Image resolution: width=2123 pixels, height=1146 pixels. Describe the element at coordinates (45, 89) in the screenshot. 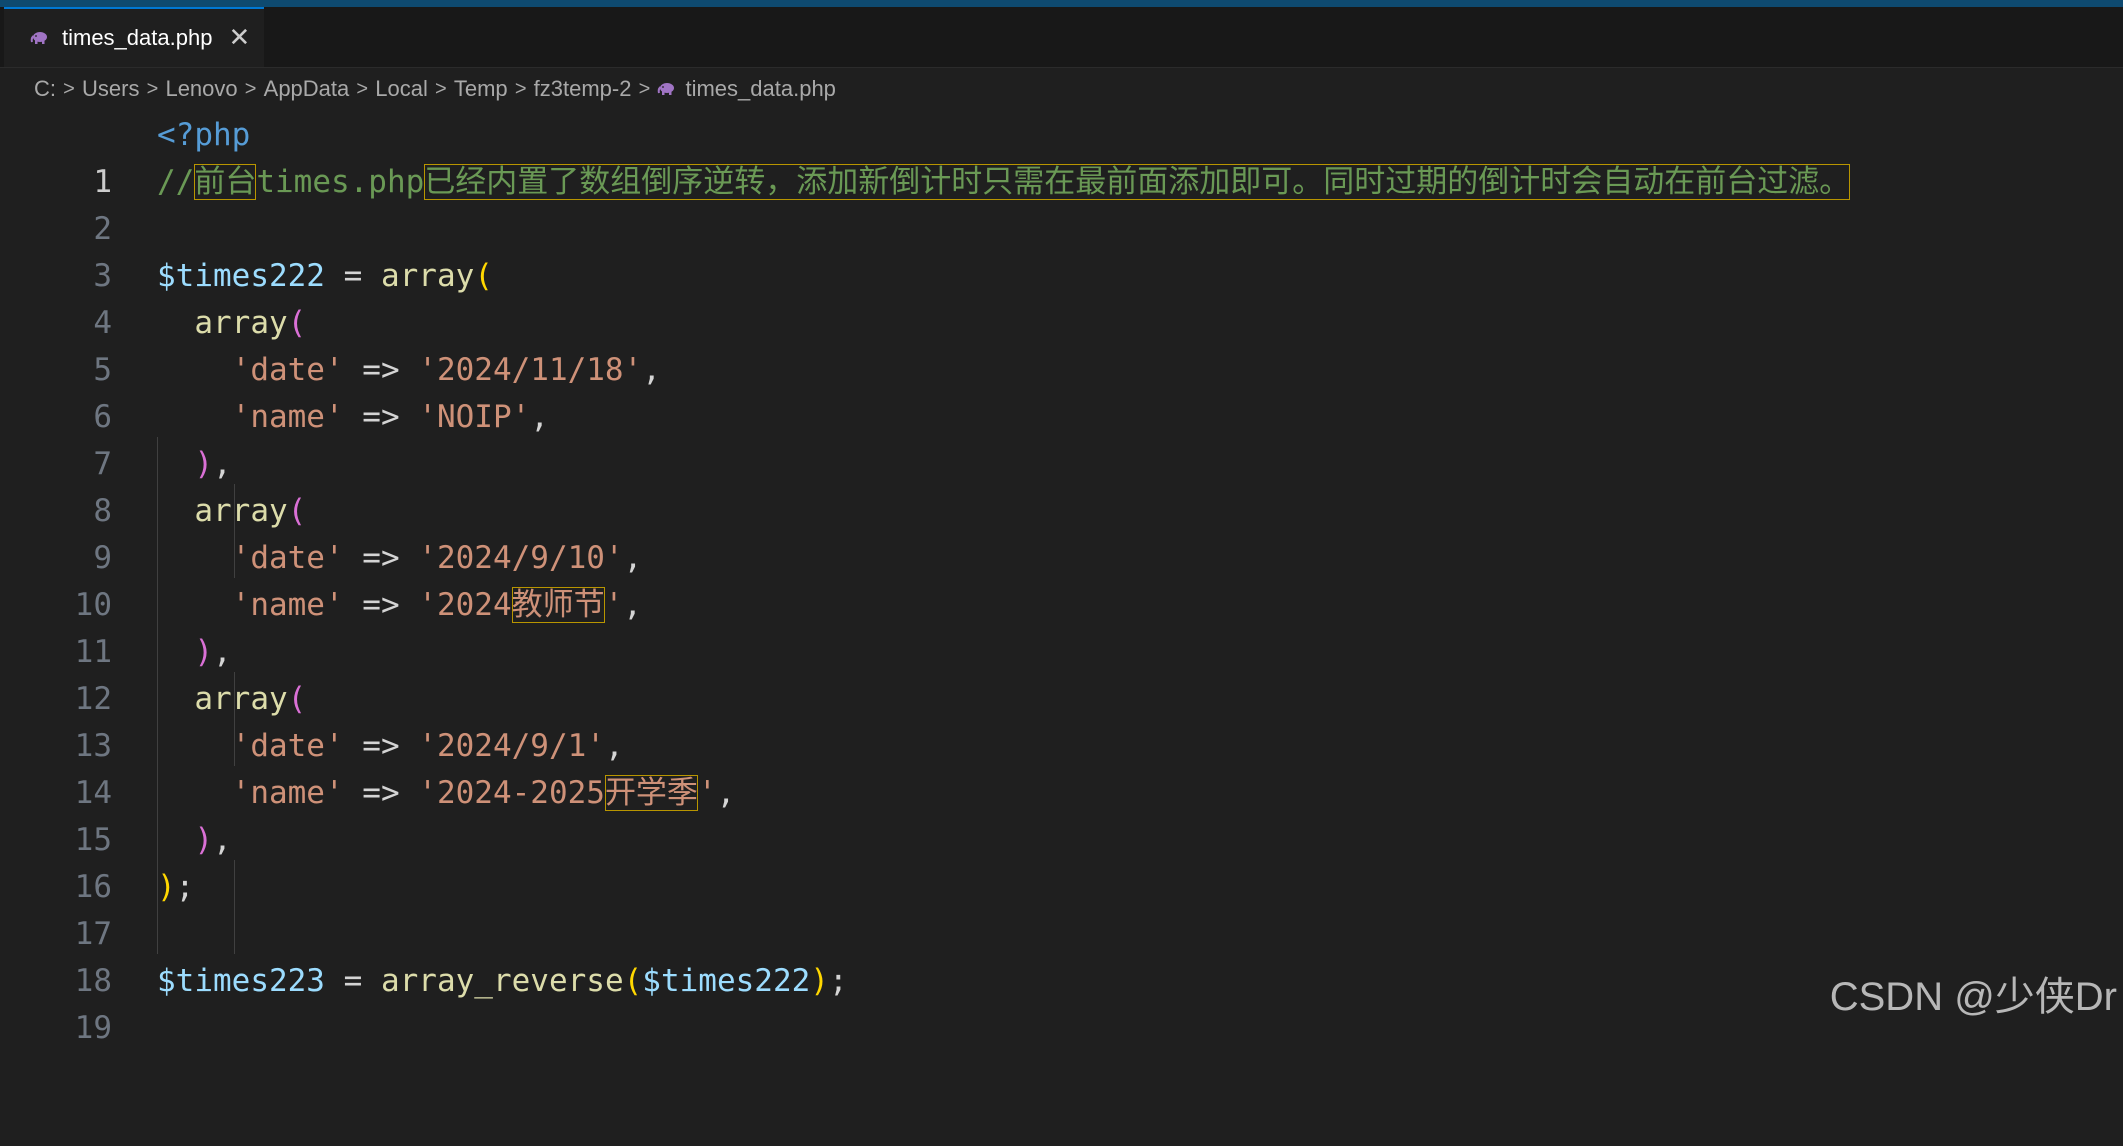

I see `breadcrumb-item-drive: C:` at that location.